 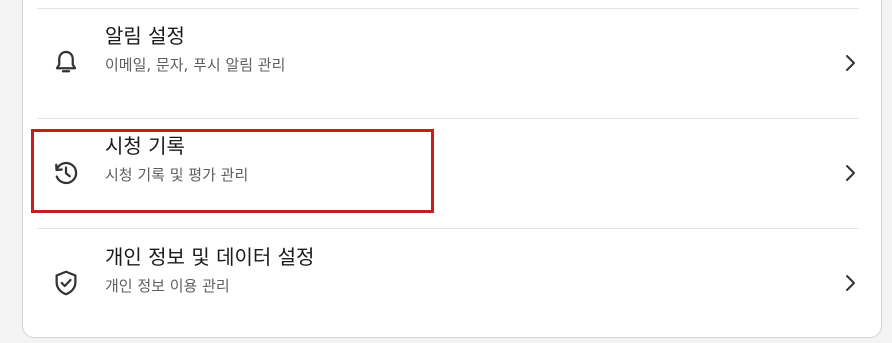 I want to click on item-title: 알림 설정, so click(x=145, y=36).